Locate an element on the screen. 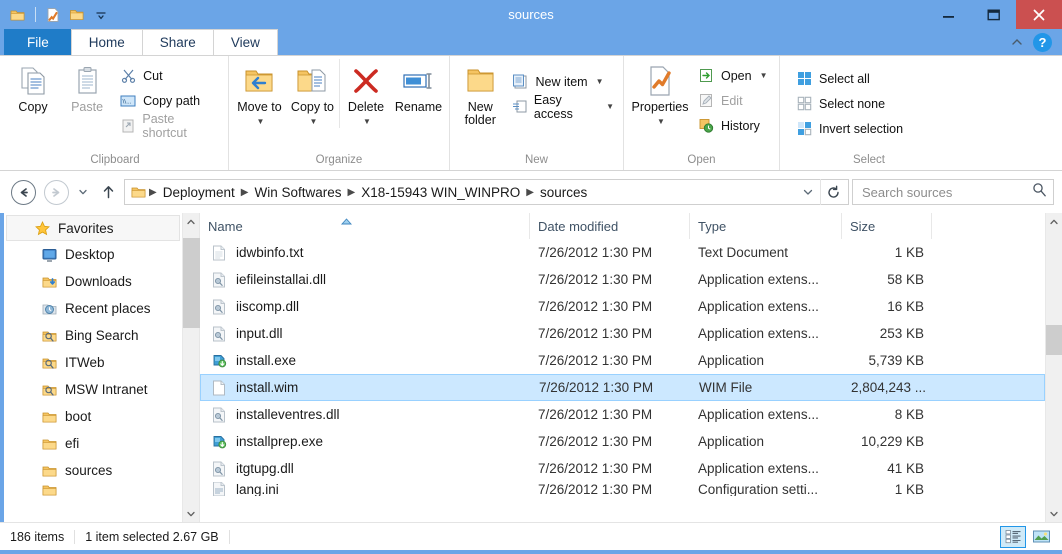 This screenshot has height=554, width=1062. rename-button: Rename is located at coordinates (418, 86).